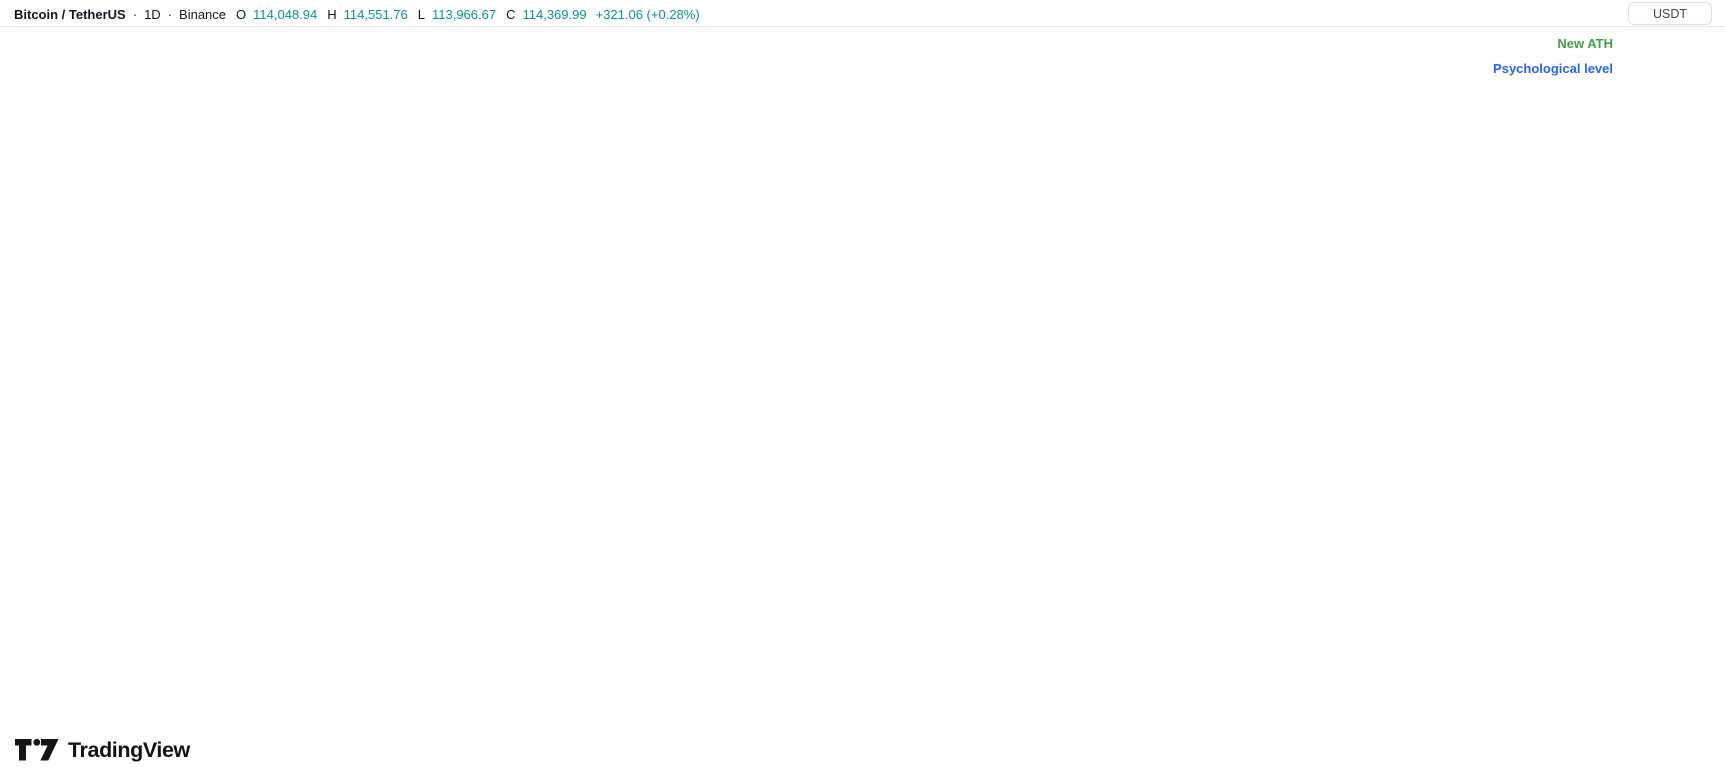 The width and height of the screenshot is (1725, 782). I want to click on exchange-label: Binance, so click(203, 14).